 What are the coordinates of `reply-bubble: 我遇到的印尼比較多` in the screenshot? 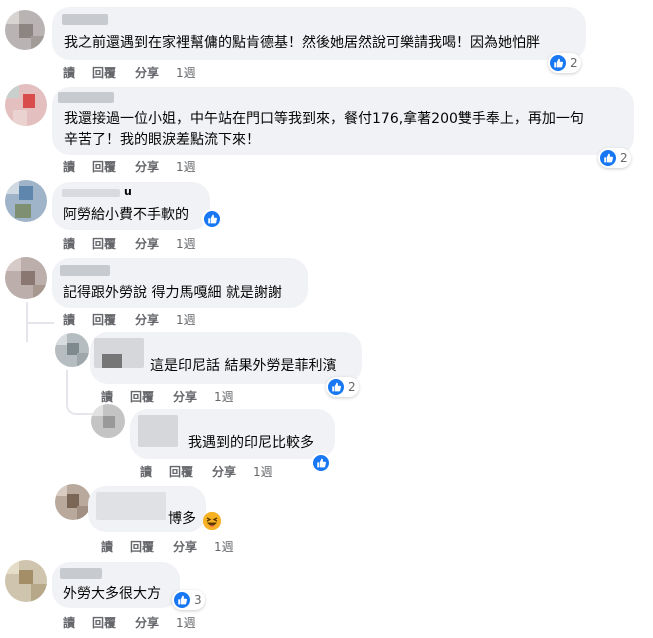 It's located at (232, 434).